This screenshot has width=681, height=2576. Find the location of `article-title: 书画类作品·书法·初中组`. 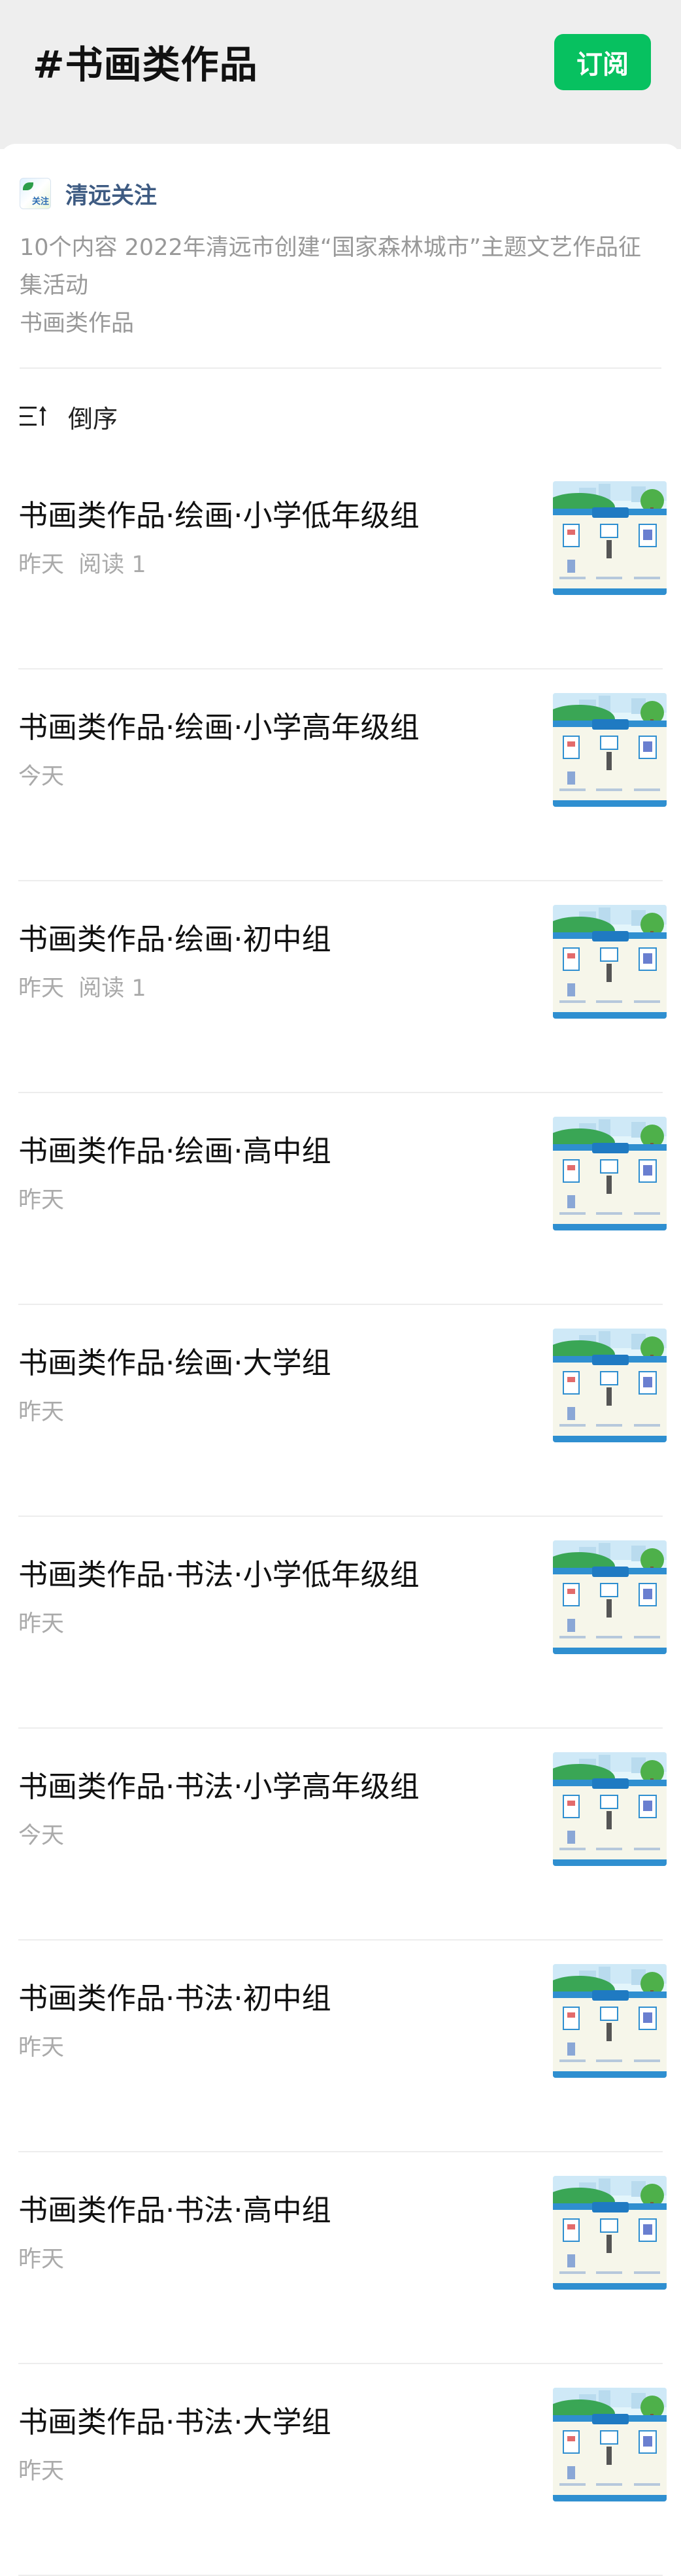

article-title: 书画类作品·书法·初中组 is located at coordinates (175, 1995).